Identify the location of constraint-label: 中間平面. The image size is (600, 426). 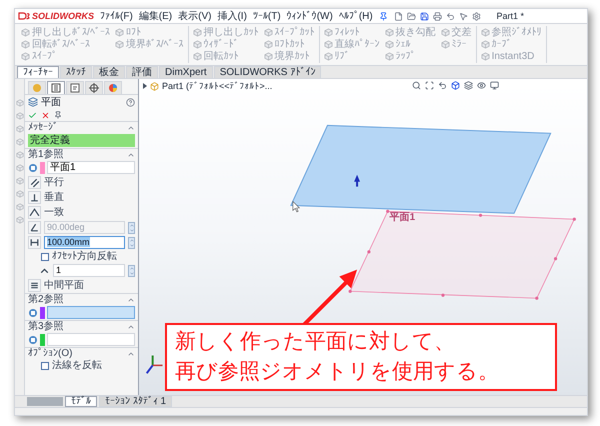
(64, 285).